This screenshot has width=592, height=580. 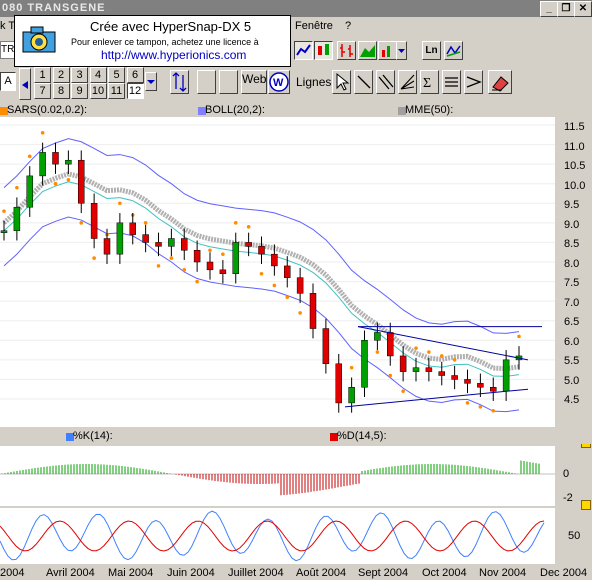 I want to click on price-tick-label: 5.5, so click(x=572, y=361).